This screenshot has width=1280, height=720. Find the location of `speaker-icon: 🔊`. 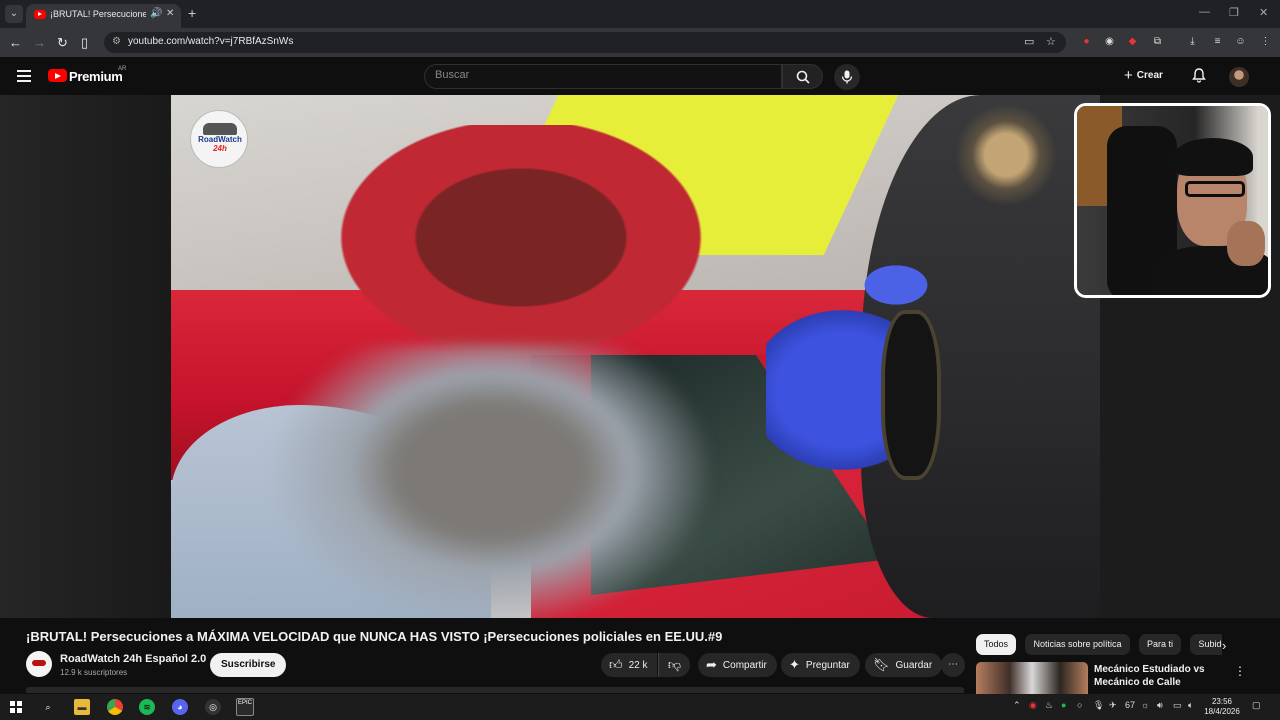

speaker-icon: 🔊 is located at coordinates (156, 13).